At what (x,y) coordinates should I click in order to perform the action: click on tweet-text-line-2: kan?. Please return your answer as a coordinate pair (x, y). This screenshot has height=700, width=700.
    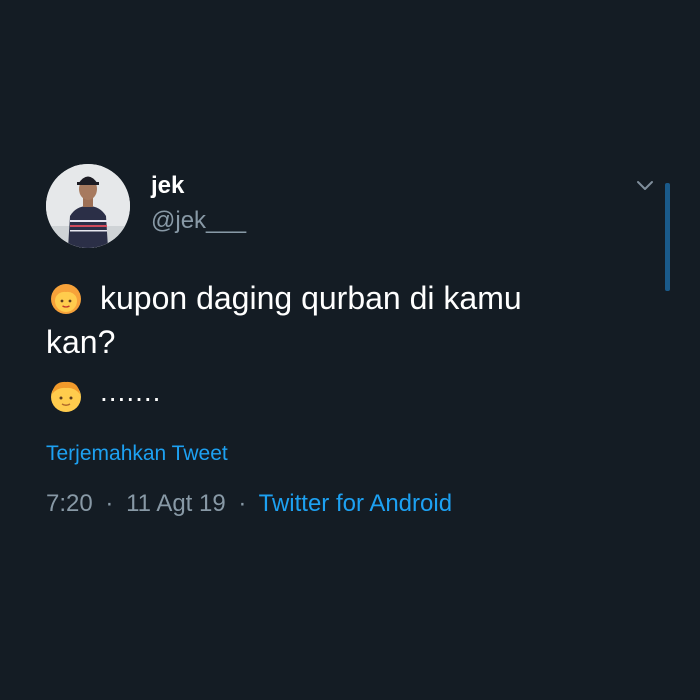
    Looking at the image, I should click on (81, 342).